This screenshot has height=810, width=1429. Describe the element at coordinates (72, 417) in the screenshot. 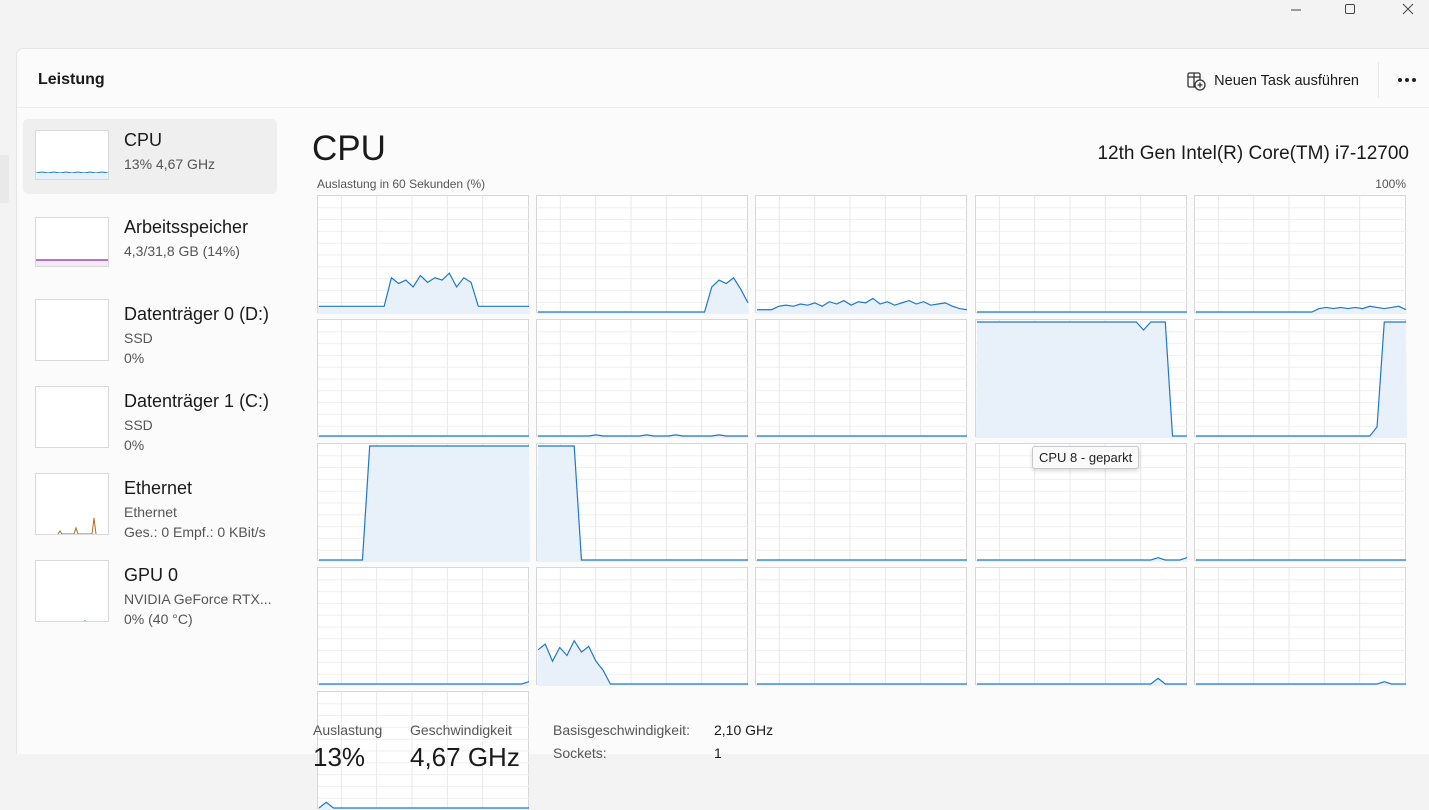

I see `disk-1-thumbnail` at that location.